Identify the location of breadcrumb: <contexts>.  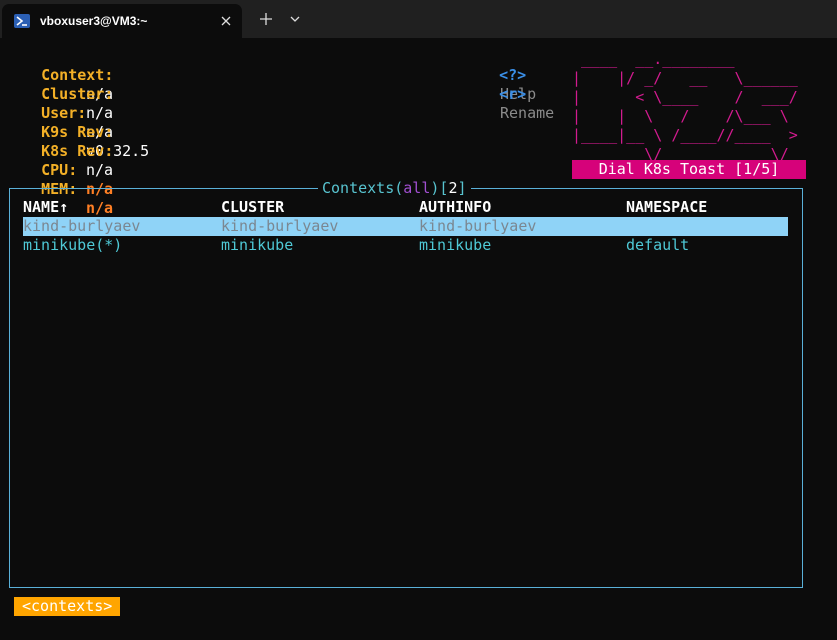
(67, 606).